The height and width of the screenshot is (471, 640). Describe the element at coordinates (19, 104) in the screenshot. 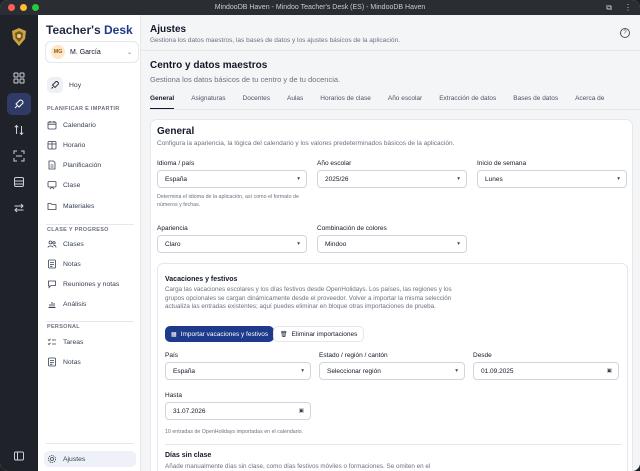

I see `rail-teachersdesk-button` at that location.